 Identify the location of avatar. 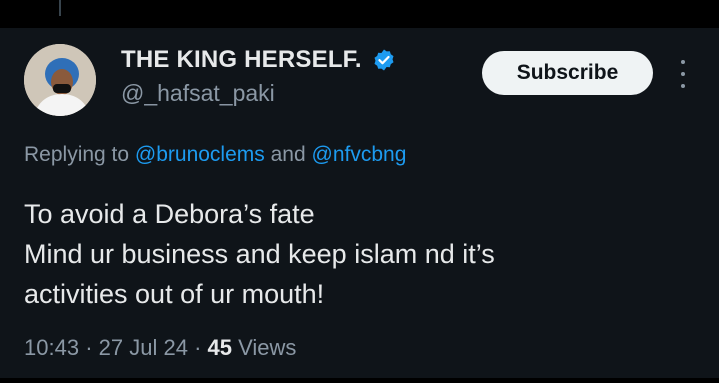
(60, 80).